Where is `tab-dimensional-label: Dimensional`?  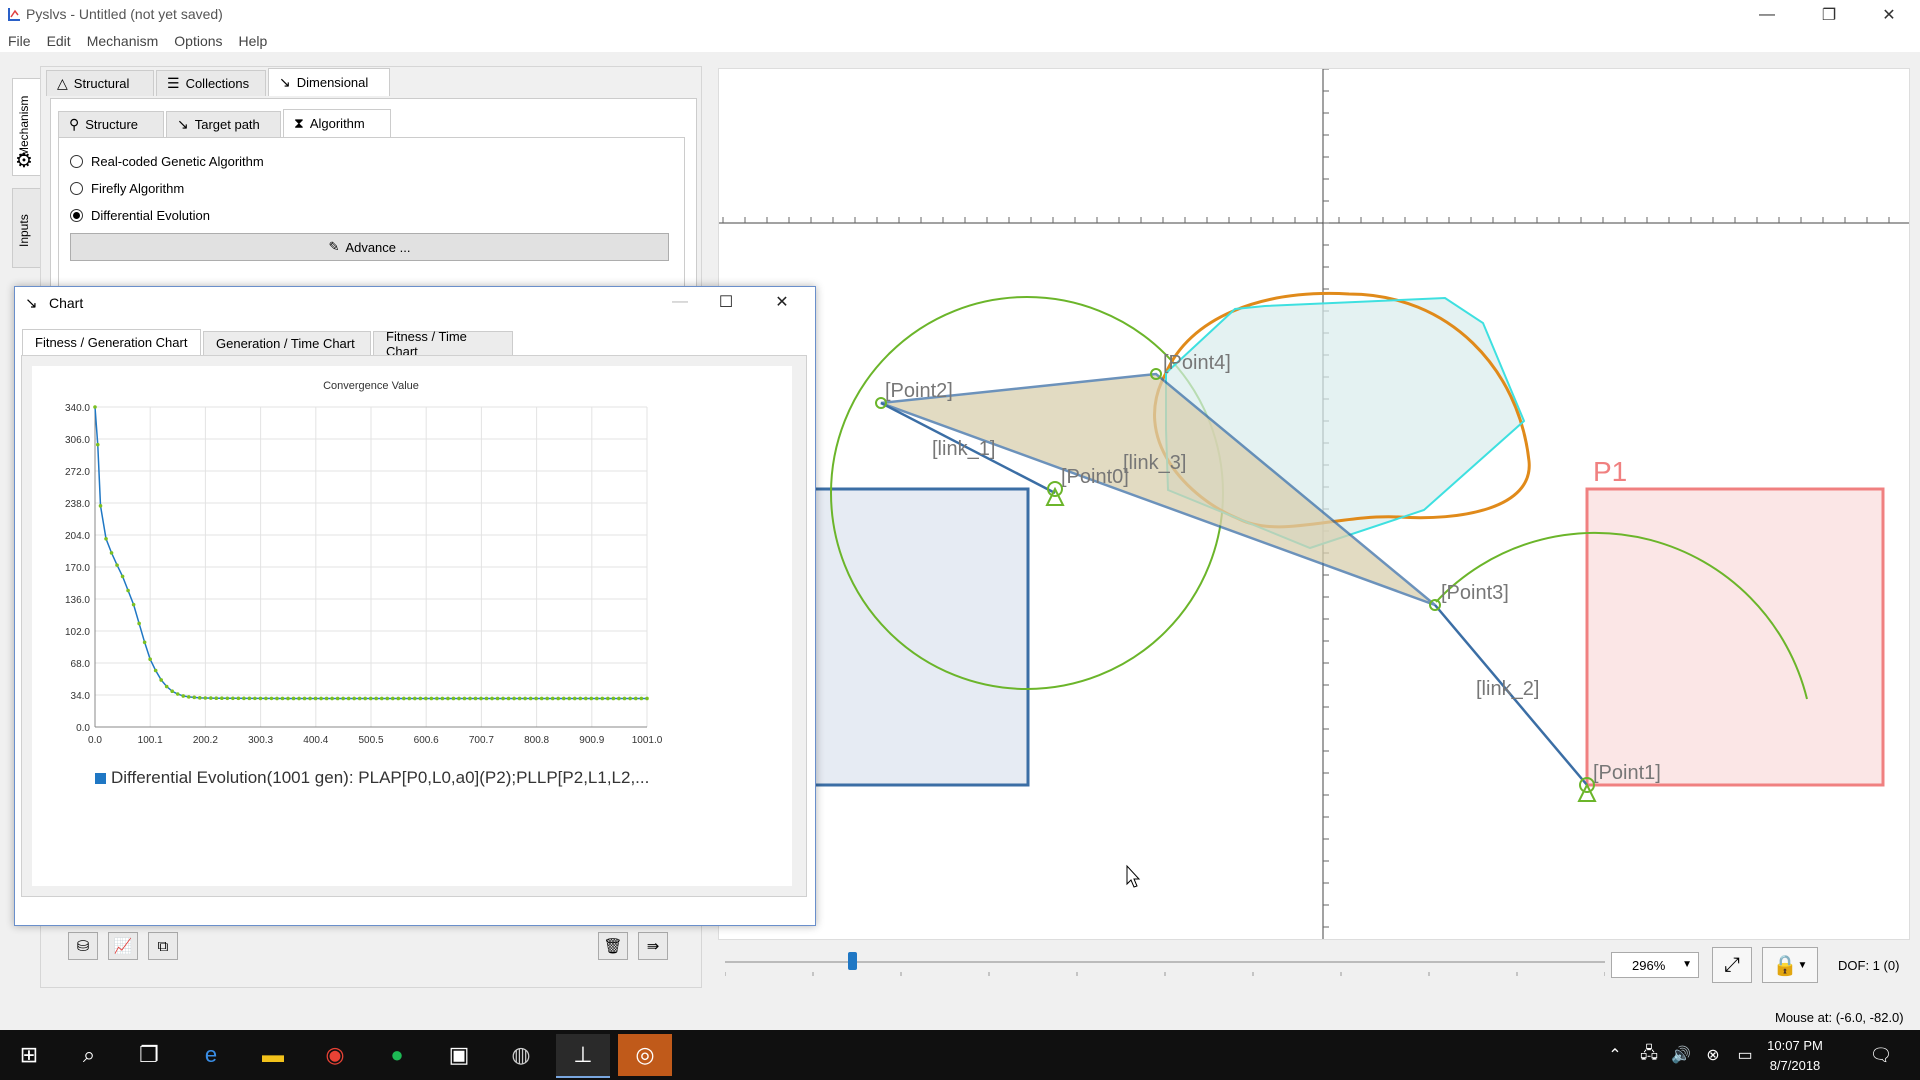 tab-dimensional-label: Dimensional is located at coordinates (332, 82).